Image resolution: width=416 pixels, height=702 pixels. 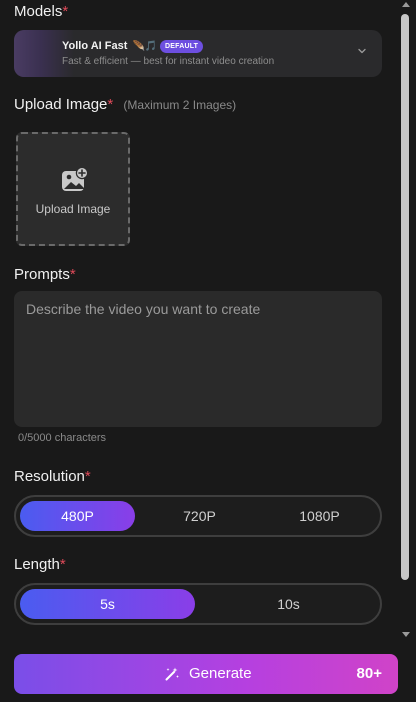 What do you see at coordinates (172, 674) in the screenshot?
I see `magic-wand-icon` at bounding box center [172, 674].